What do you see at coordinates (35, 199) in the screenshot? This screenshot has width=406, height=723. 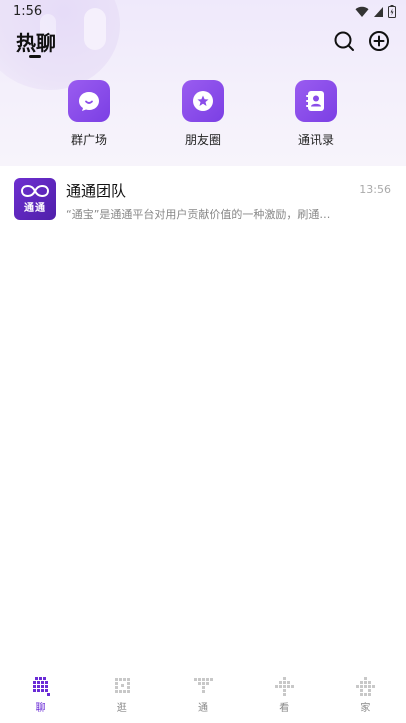 I see `avatar: 通通` at bounding box center [35, 199].